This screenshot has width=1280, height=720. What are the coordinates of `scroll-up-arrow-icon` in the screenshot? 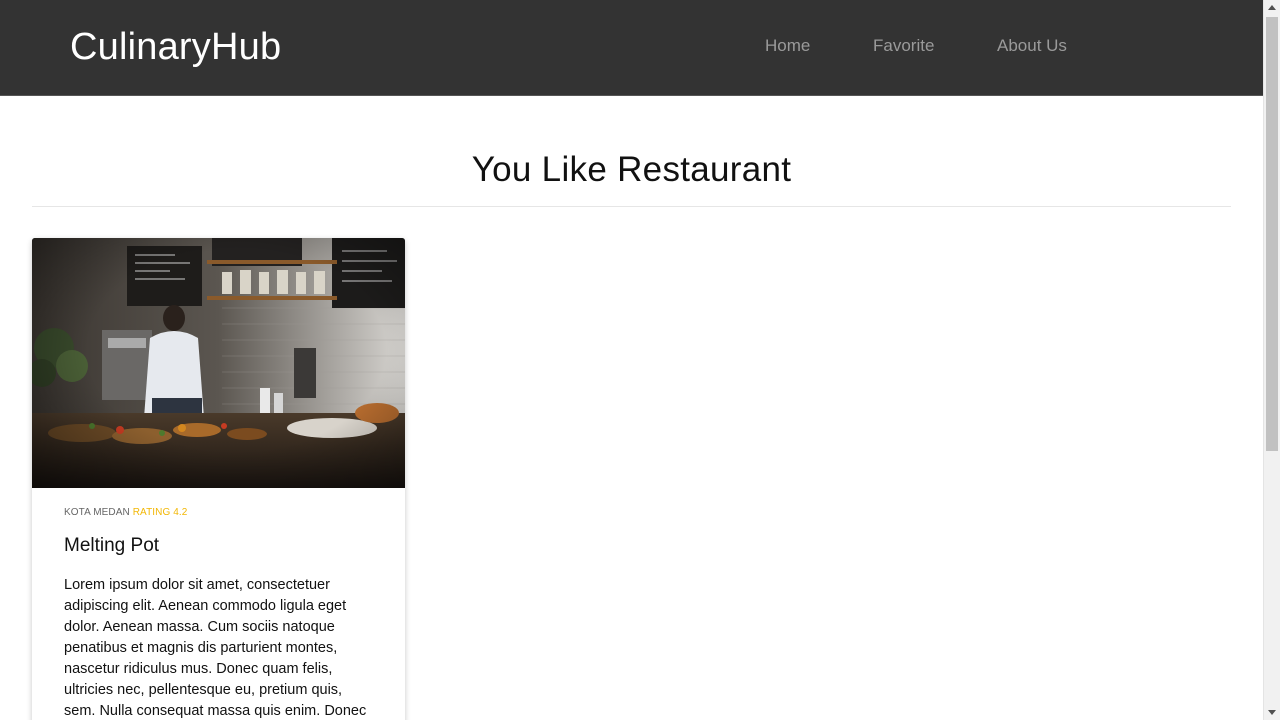 It's located at (1272, 7).